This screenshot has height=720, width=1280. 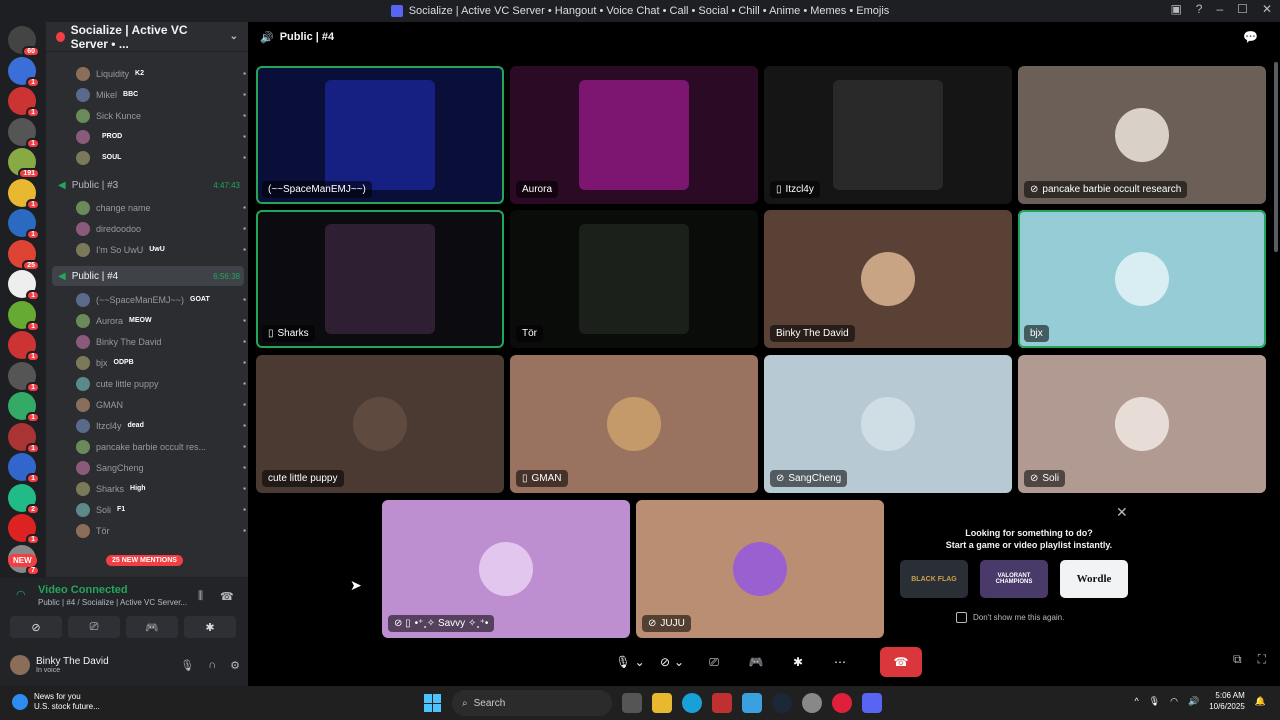 What do you see at coordinates (888, 135) in the screenshot?
I see `participant-tile: ▯ Itzcl4y` at bounding box center [888, 135].